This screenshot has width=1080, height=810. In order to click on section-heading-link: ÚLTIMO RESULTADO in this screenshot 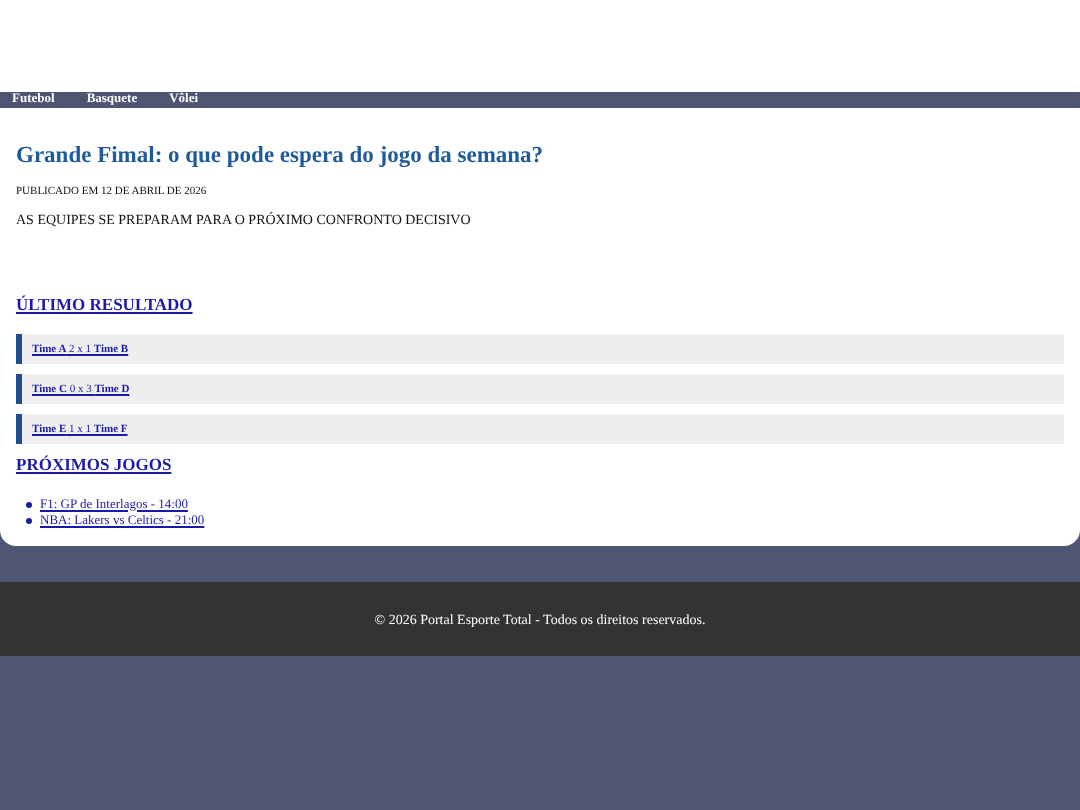, I will do `click(104, 304)`.